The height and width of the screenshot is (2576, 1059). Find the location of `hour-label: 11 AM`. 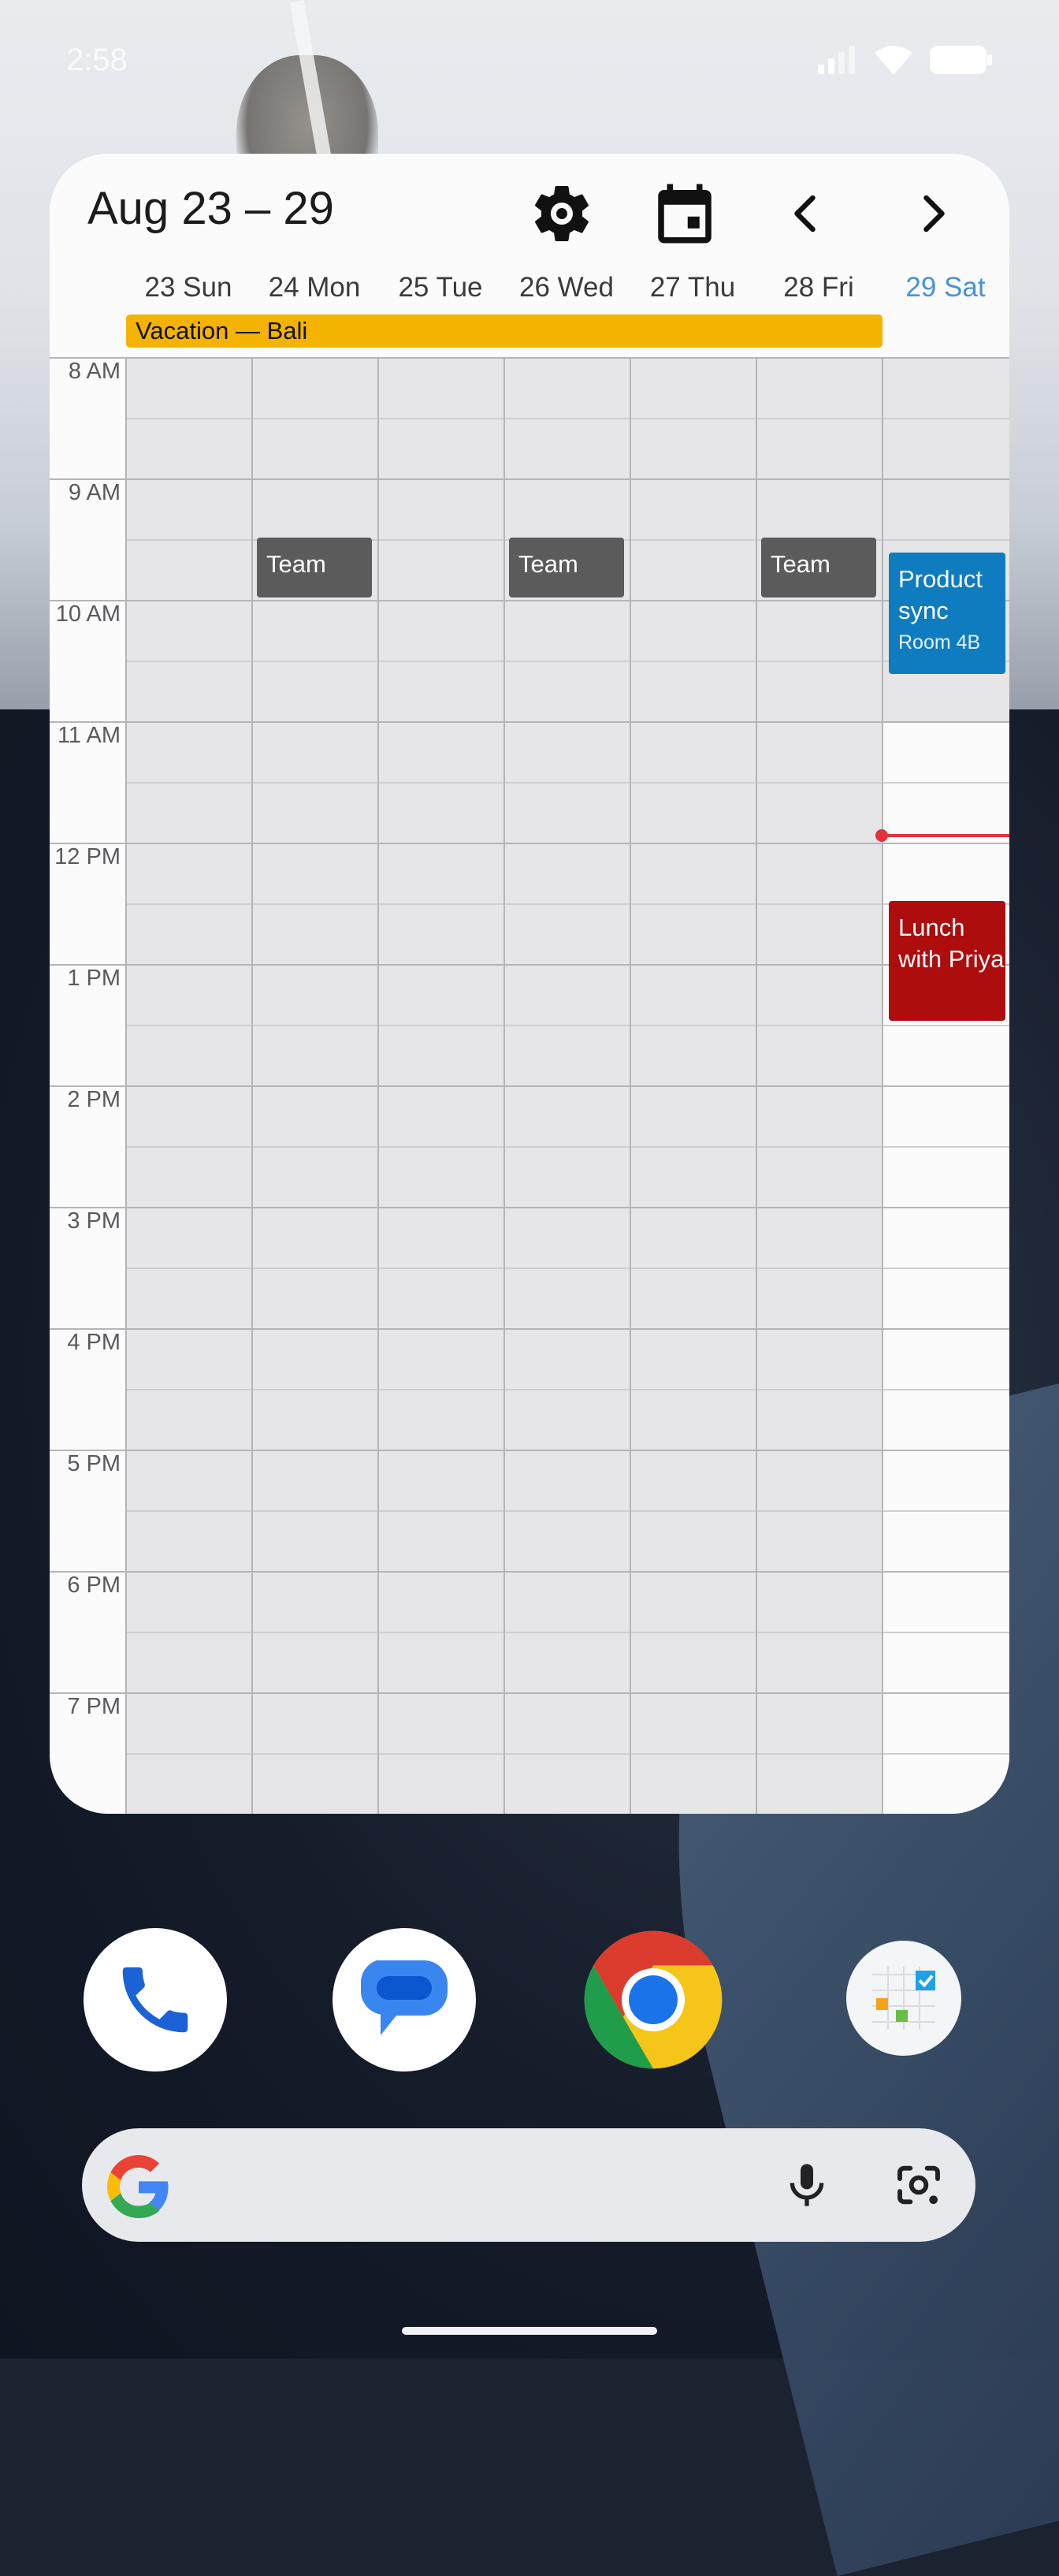

hour-label: 11 AM is located at coordinates (89, 735).